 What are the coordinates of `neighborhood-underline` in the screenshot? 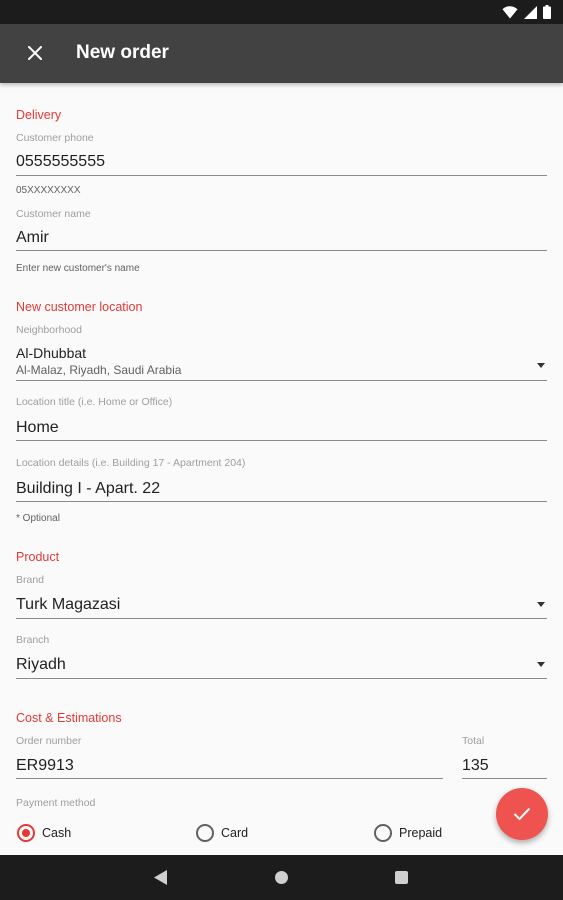 It's located at (281, 380).